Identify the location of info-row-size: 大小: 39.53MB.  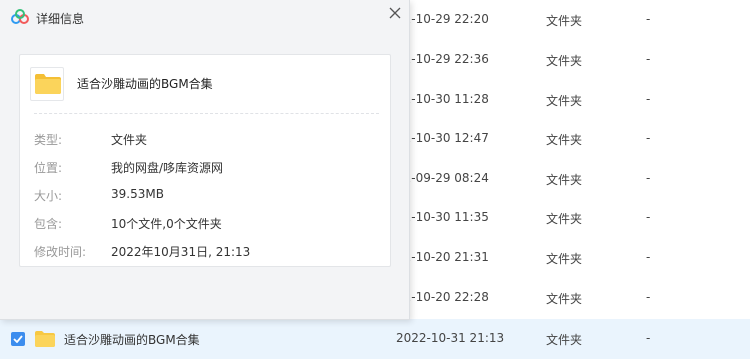
(209, 196).